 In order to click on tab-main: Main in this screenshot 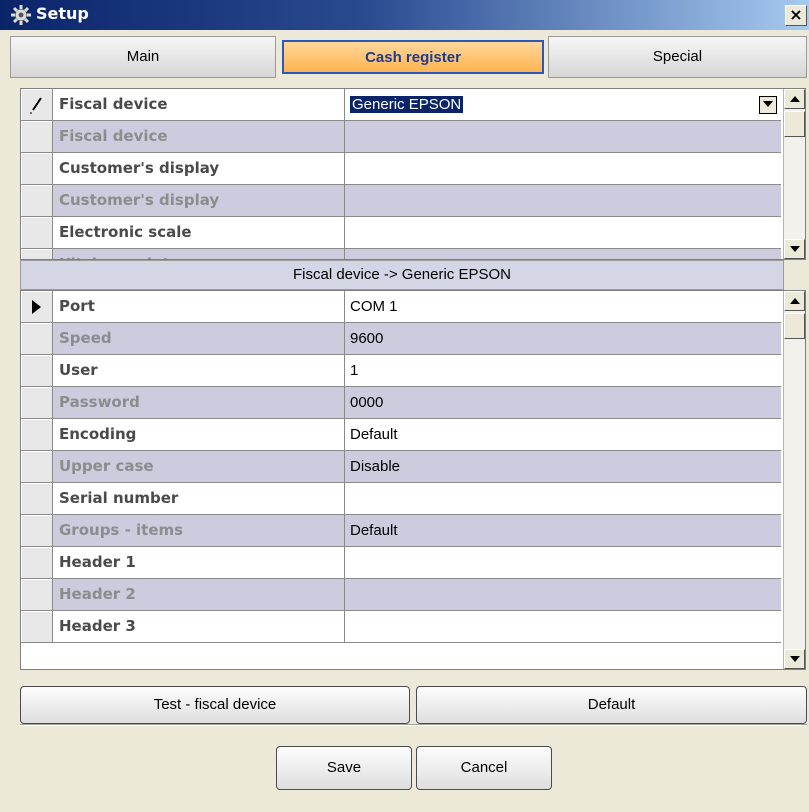, I will do `click(143, 57)`.